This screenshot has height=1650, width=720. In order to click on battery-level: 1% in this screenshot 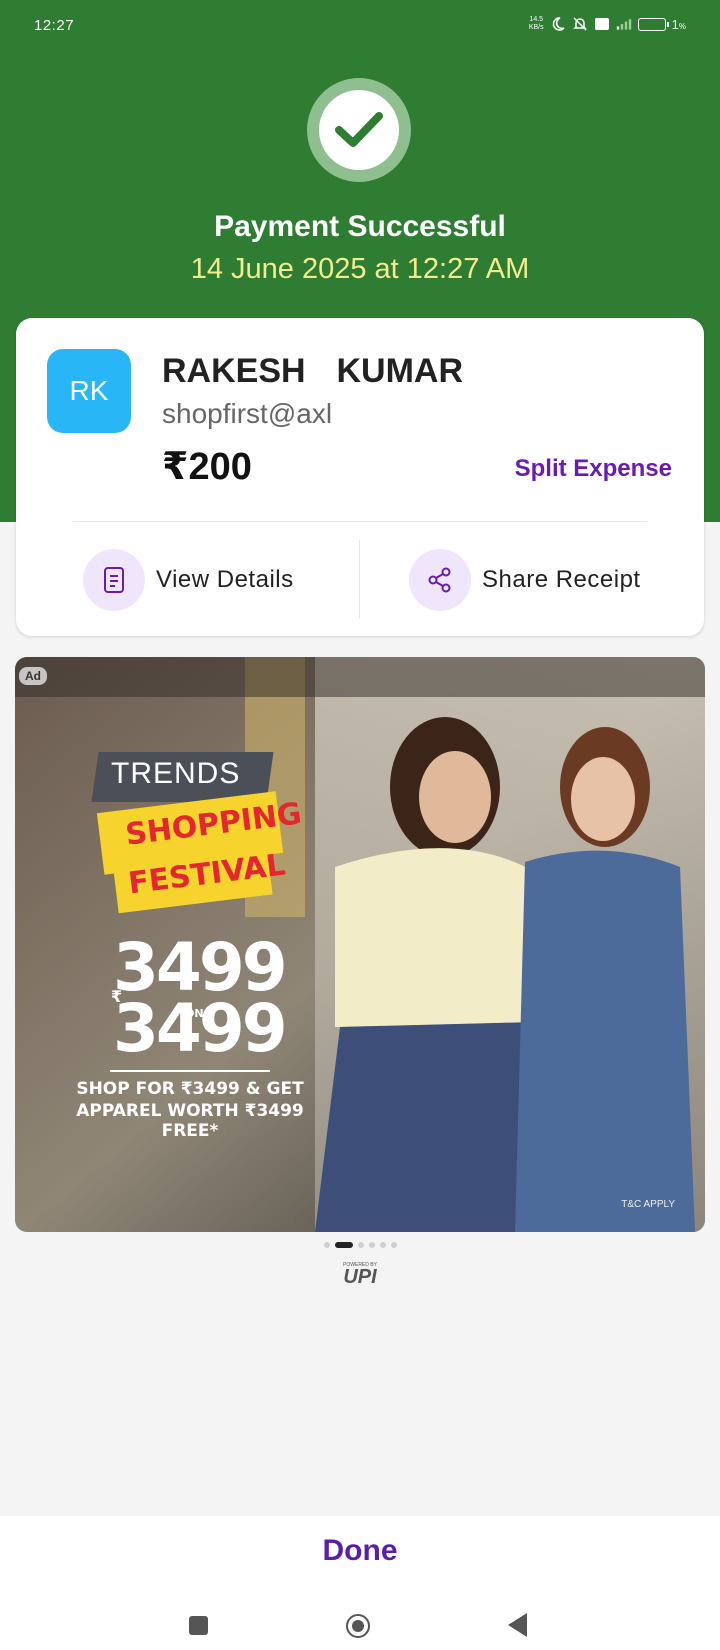, I will do `click(679, 24)`.